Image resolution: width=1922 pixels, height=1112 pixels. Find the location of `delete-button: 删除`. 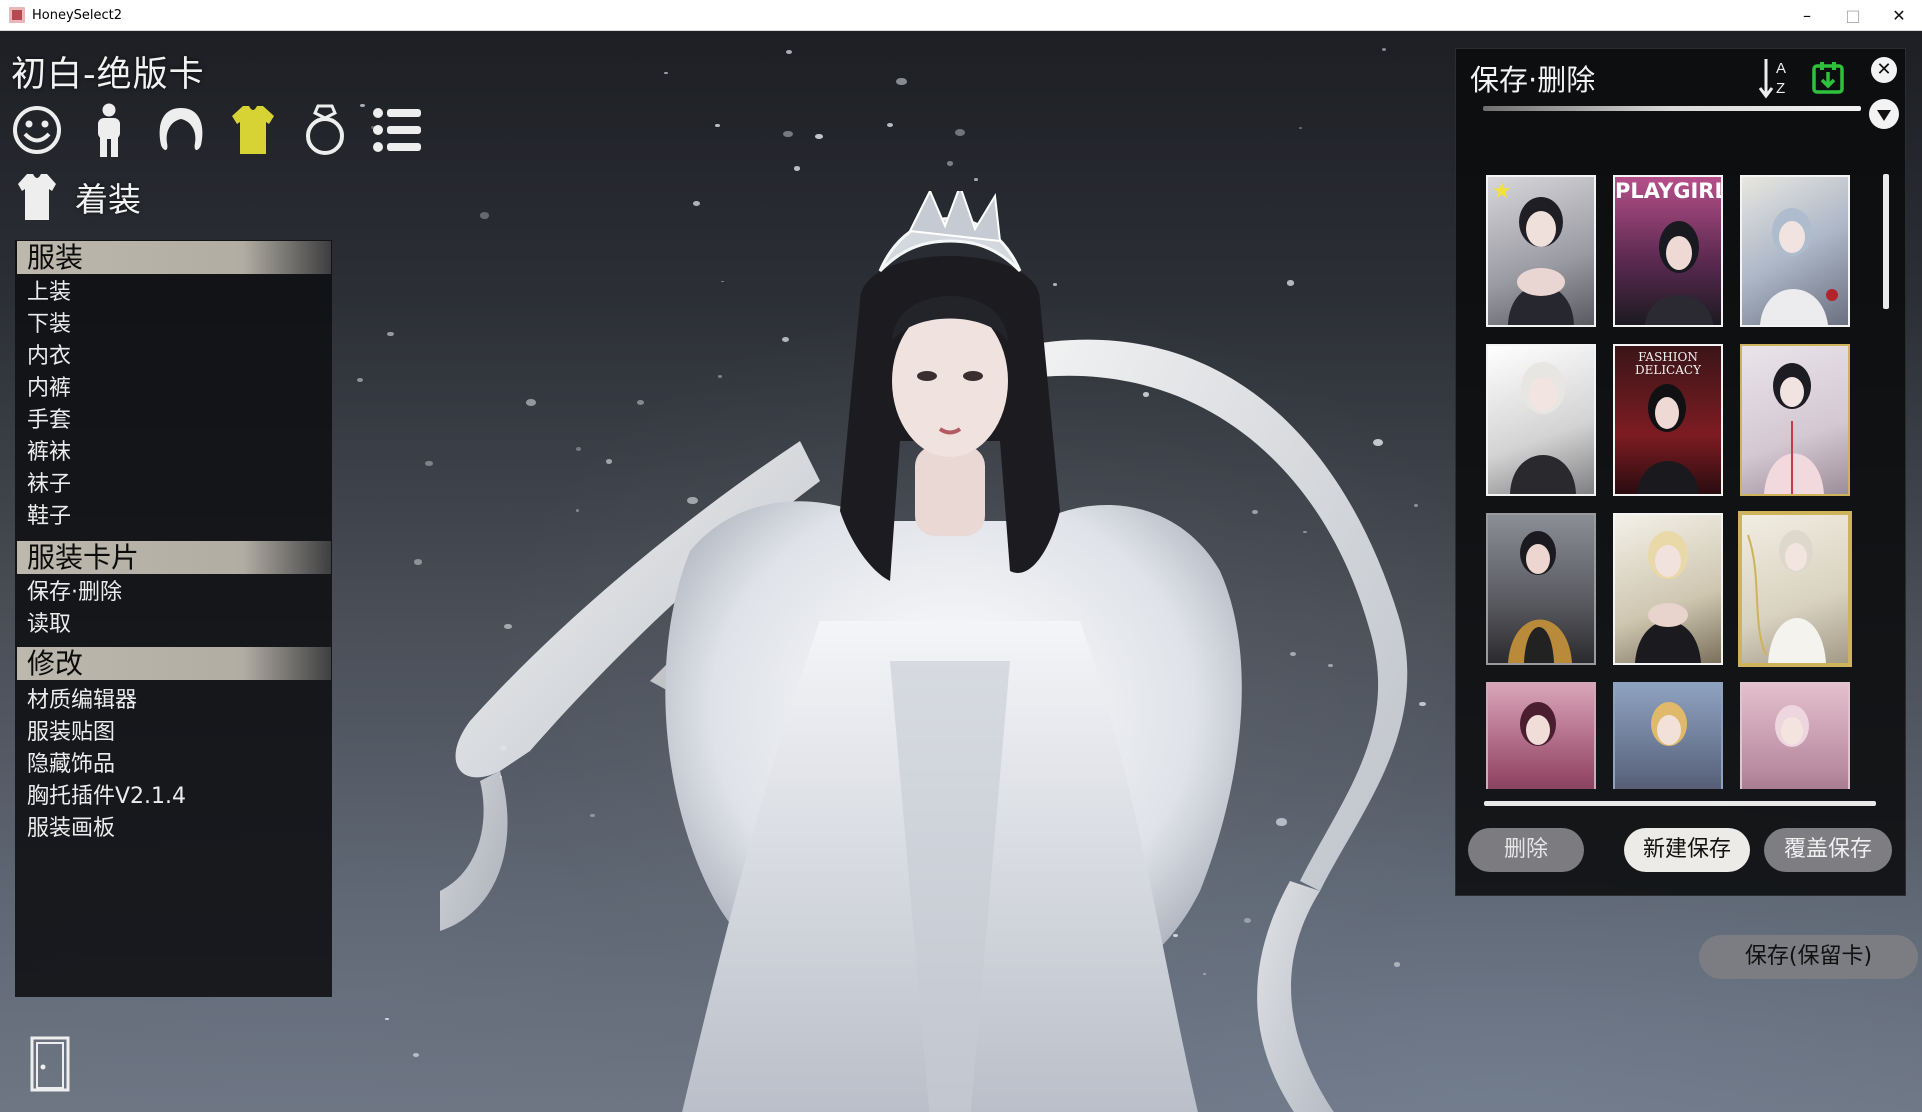

delete-button: 删除 is located at coordinates (1526, 850).